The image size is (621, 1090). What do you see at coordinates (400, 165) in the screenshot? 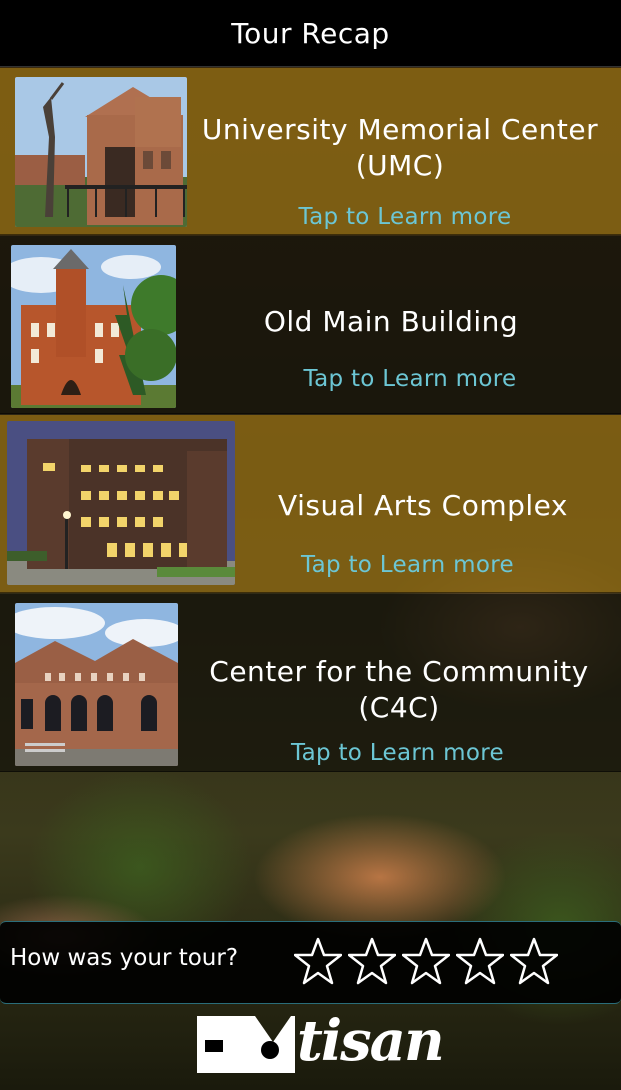
I see `stop-title-line2: (UMC)` at bounding box center [400, 165].